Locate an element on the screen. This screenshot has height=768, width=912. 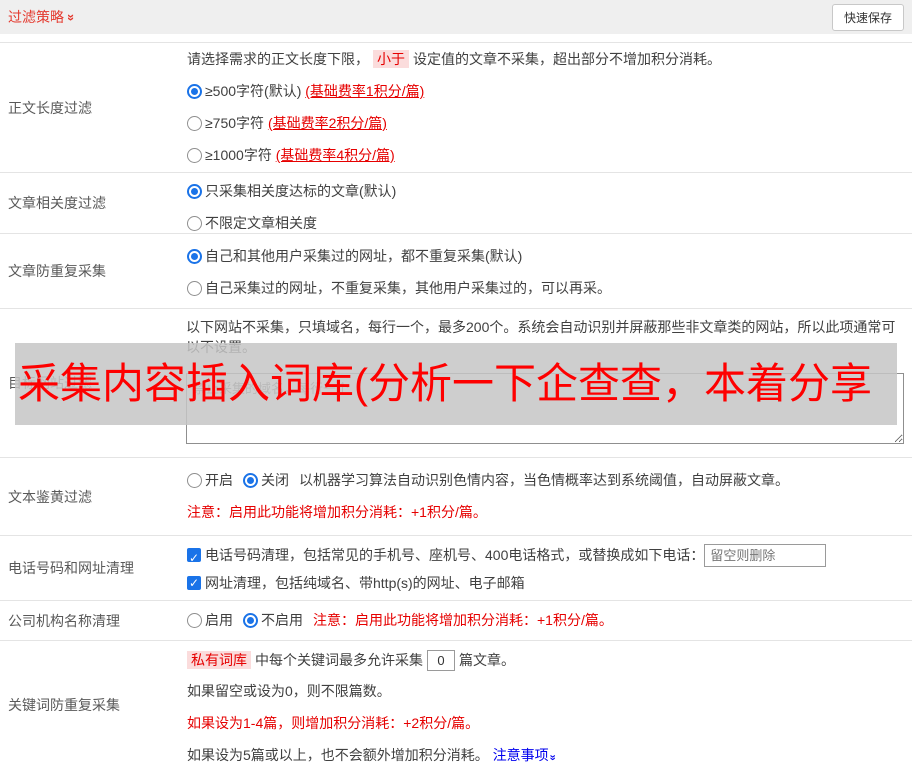
keyword-note-cost: 如果设为1-4篇，则增加积分消耗：+2积分/篇。 is located at coordinates (333, 723).